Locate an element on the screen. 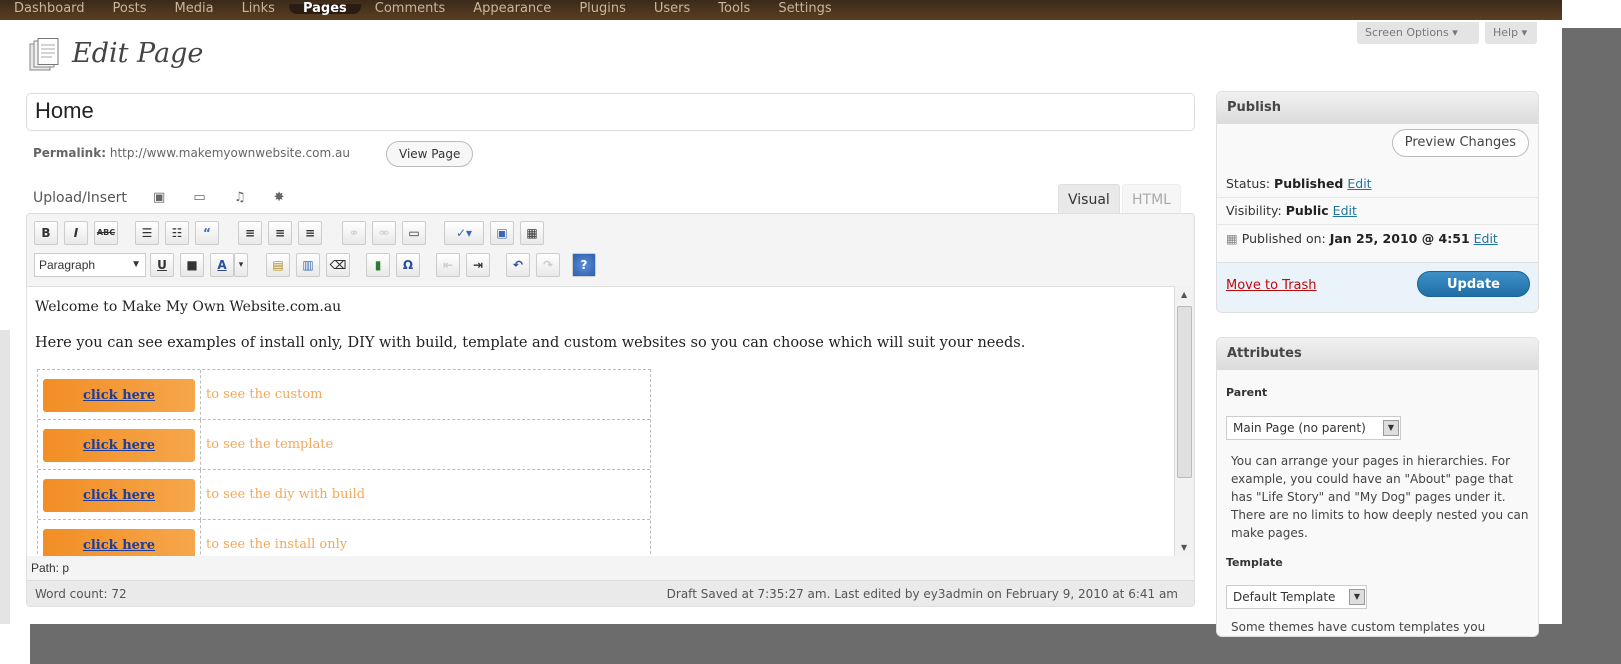 This screenshot has width=1621, height=664. admin-menu-item-pages: Pages is located at coordinates (324, 8).